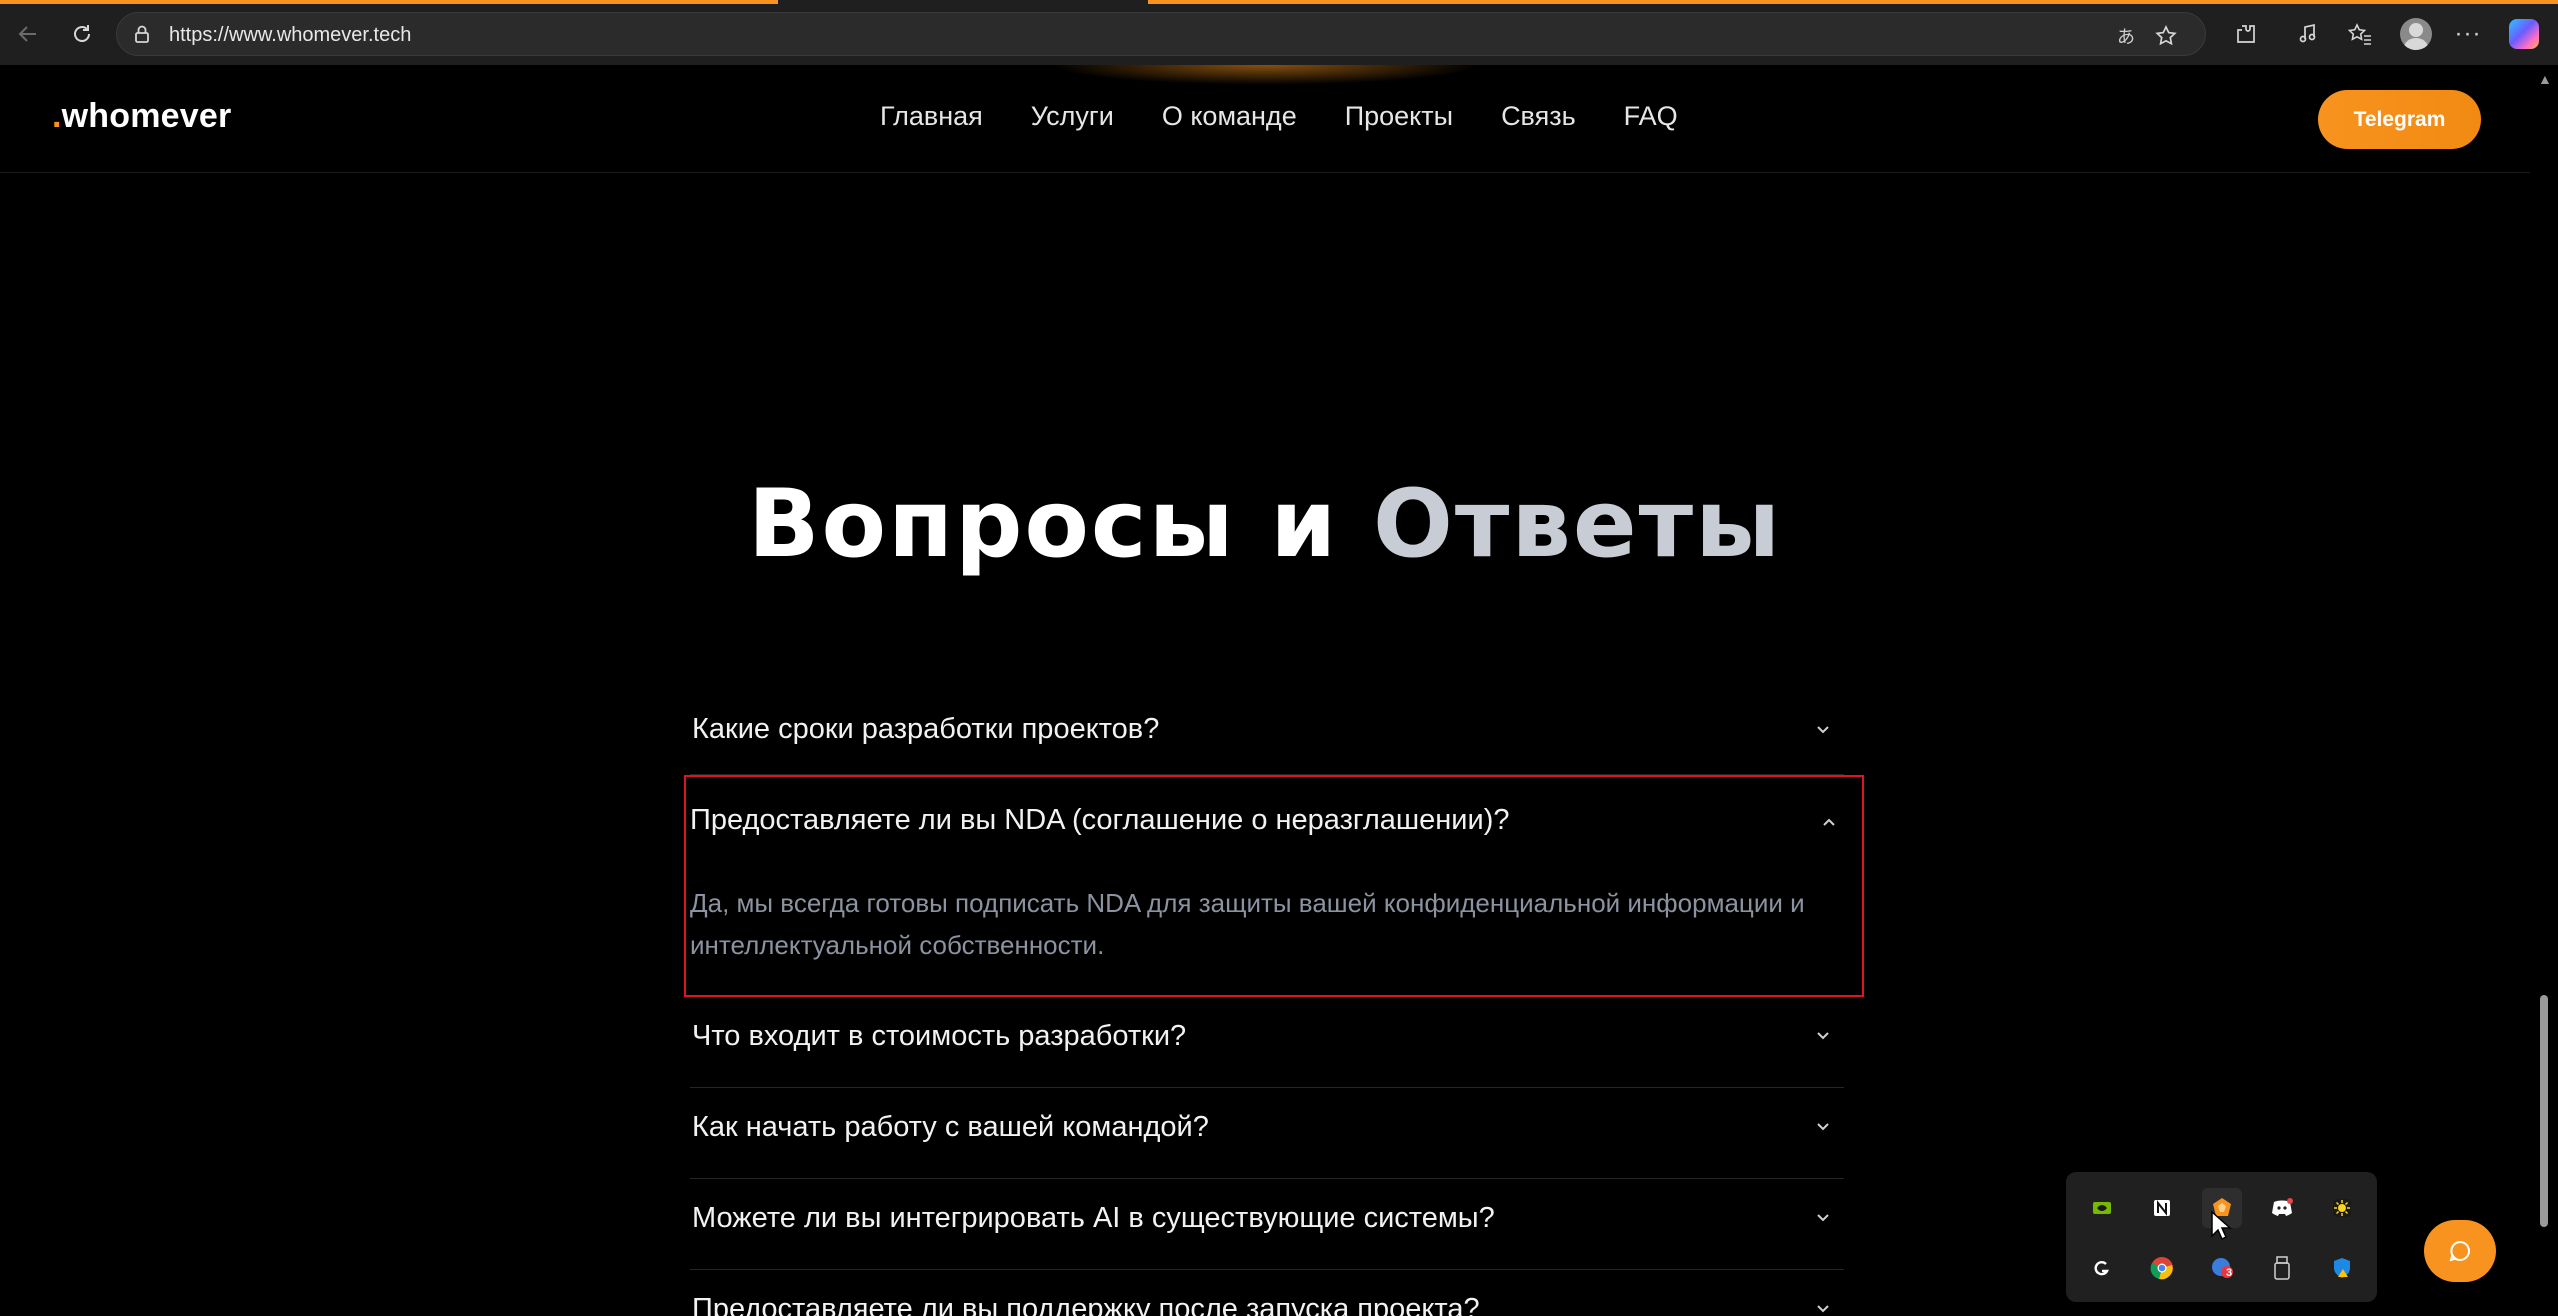  I want to click on profile-button, so click(2416, 34).